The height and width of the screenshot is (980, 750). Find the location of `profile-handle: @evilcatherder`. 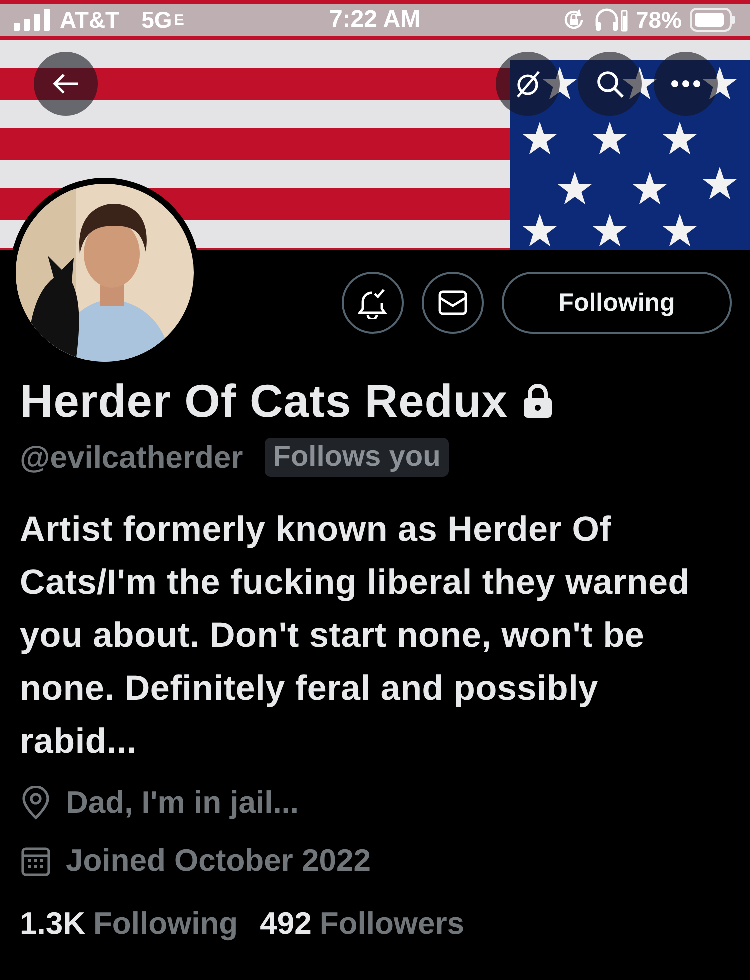

profile-handle: @evilcatherder is located at coordinates (132, 458).